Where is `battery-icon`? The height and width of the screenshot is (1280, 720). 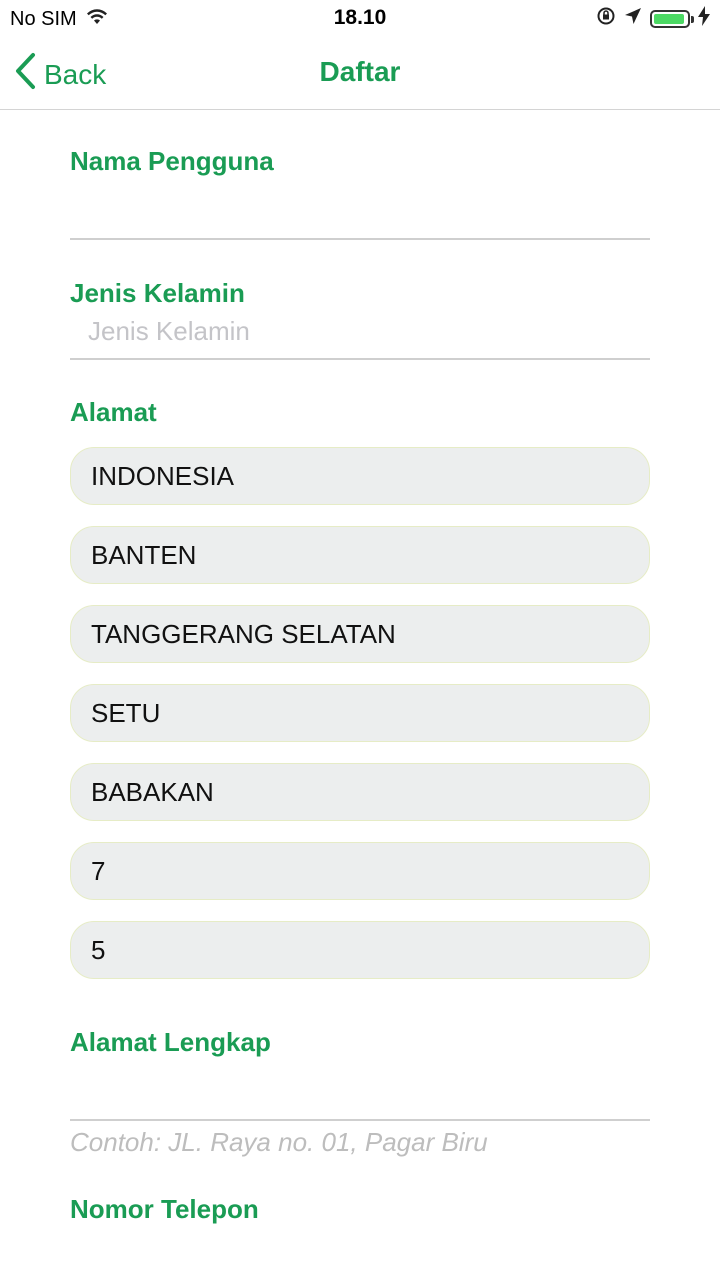
battery-icon is located at coordinates (672, 18).